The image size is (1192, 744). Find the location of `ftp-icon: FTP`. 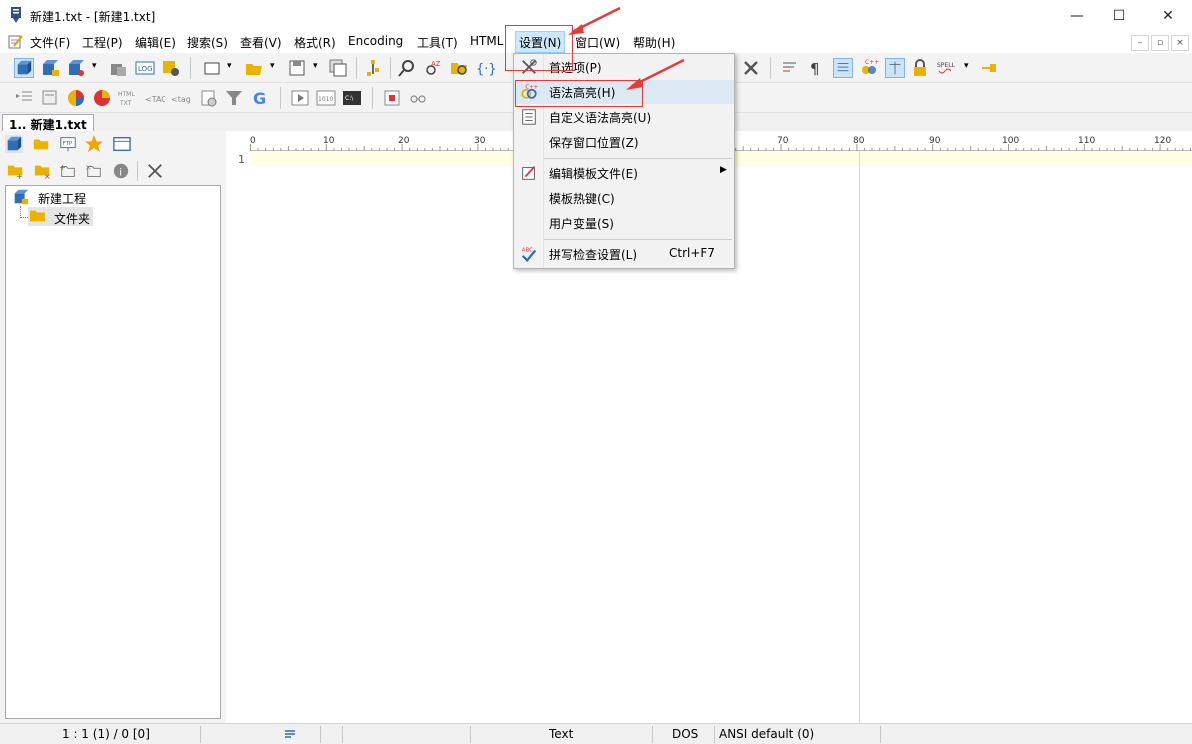

ftp-icon: FTP is located at coordinates (68, 144).